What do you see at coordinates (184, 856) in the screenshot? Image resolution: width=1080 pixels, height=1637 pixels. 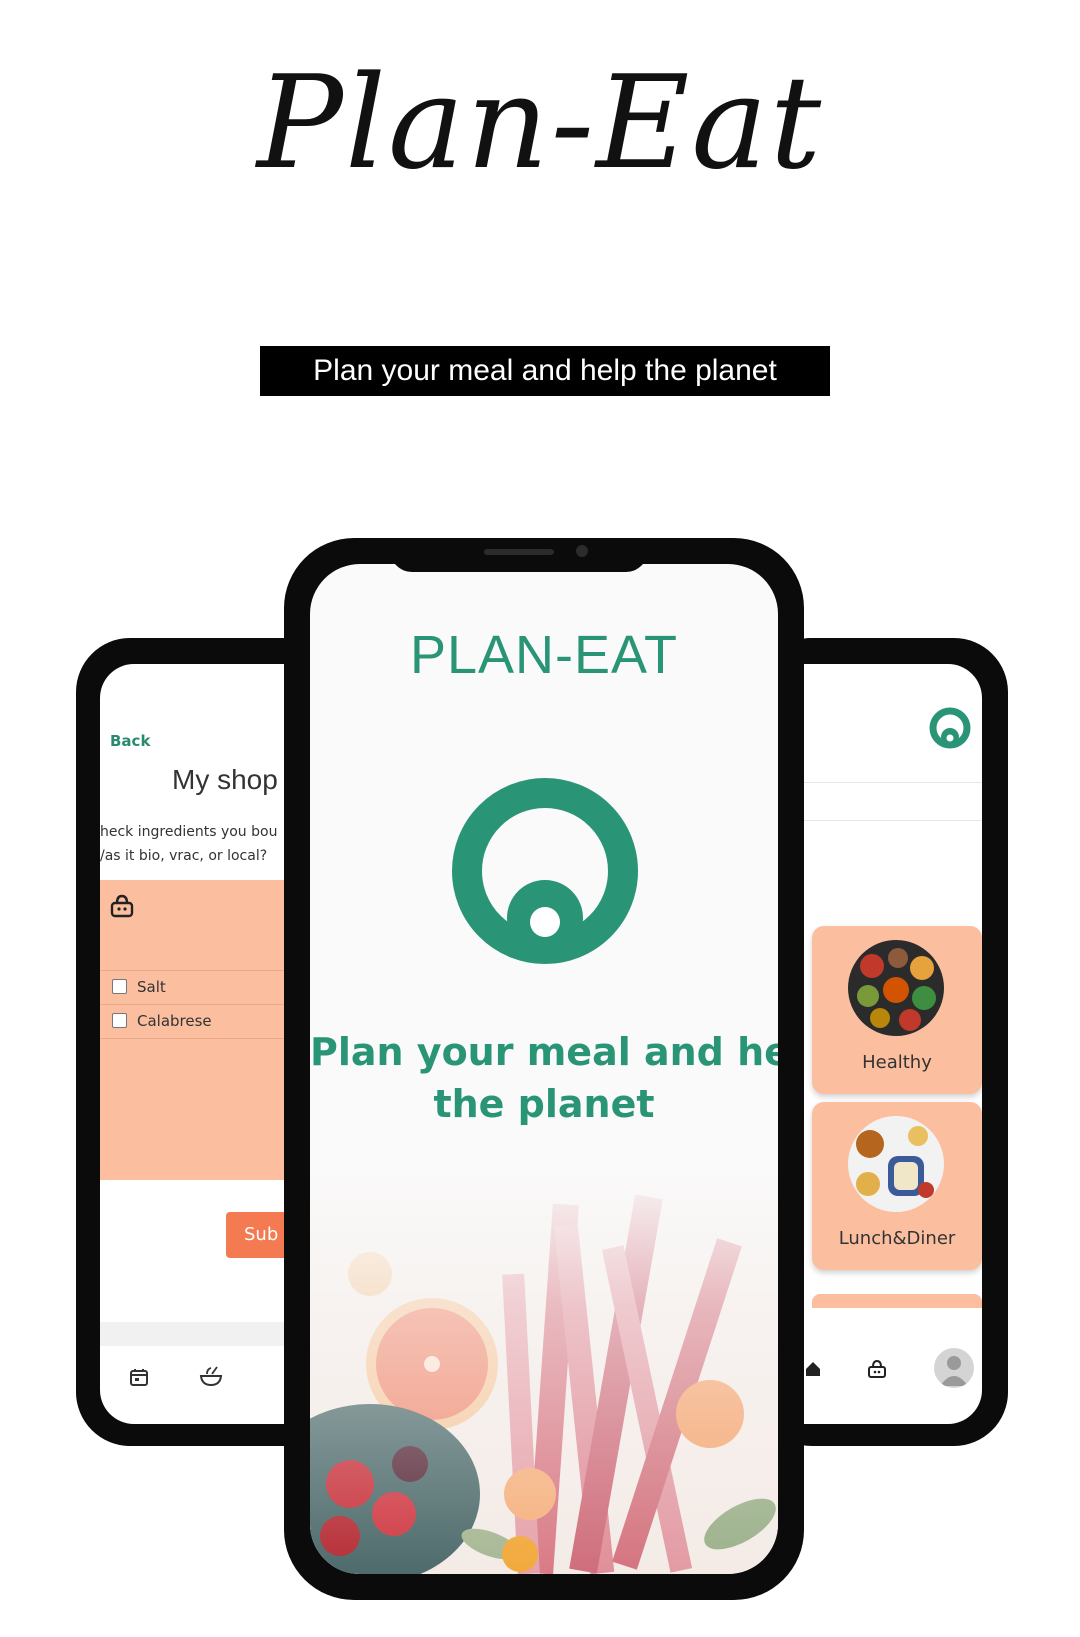 I see `instruction-line-2: /as it bio, vrac, or local?` at bounding box center [184, 856].